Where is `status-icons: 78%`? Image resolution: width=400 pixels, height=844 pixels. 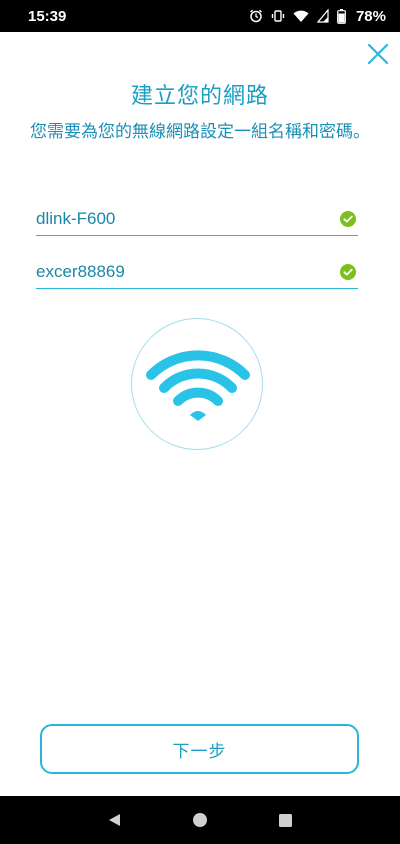
status-icons: 78% is located at coordinates (317, 16).